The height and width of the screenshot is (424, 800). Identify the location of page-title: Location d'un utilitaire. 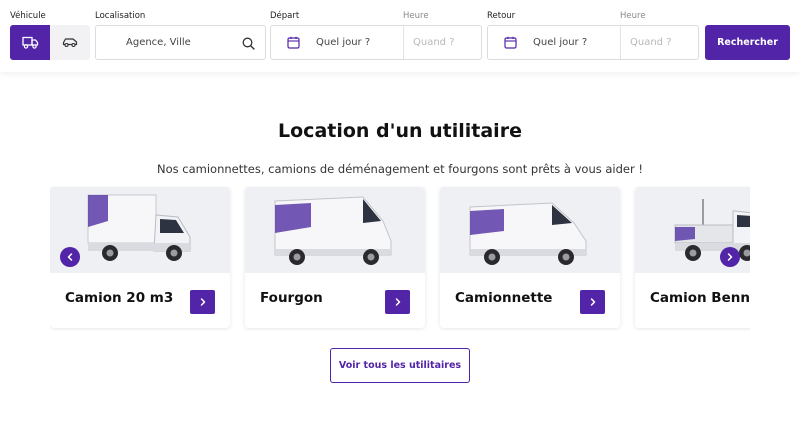
(400, 131).